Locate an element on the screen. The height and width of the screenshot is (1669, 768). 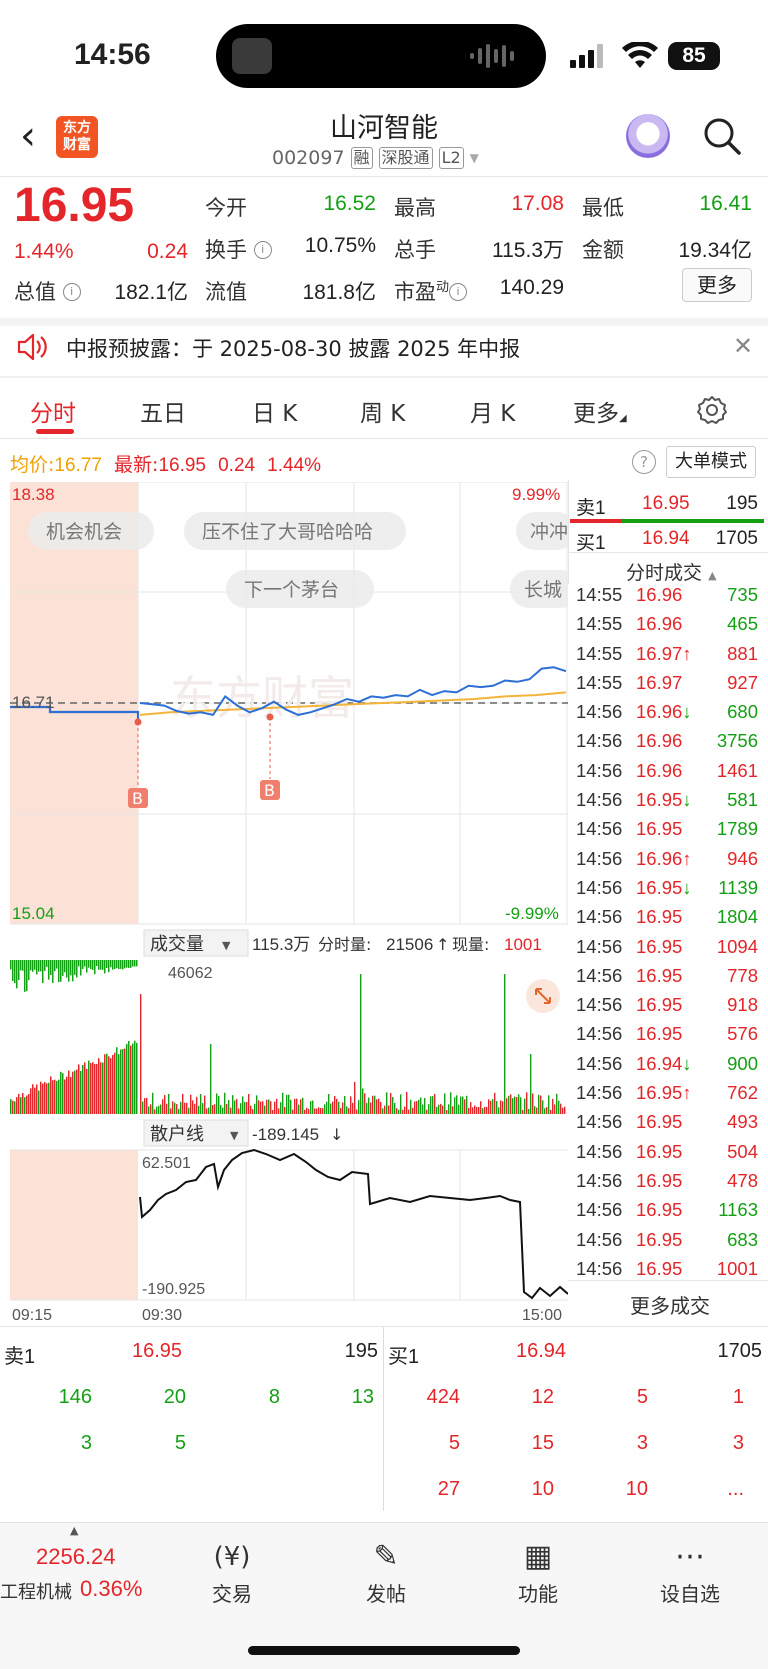
settings-gear-icon is located at coordinates (712, 410).